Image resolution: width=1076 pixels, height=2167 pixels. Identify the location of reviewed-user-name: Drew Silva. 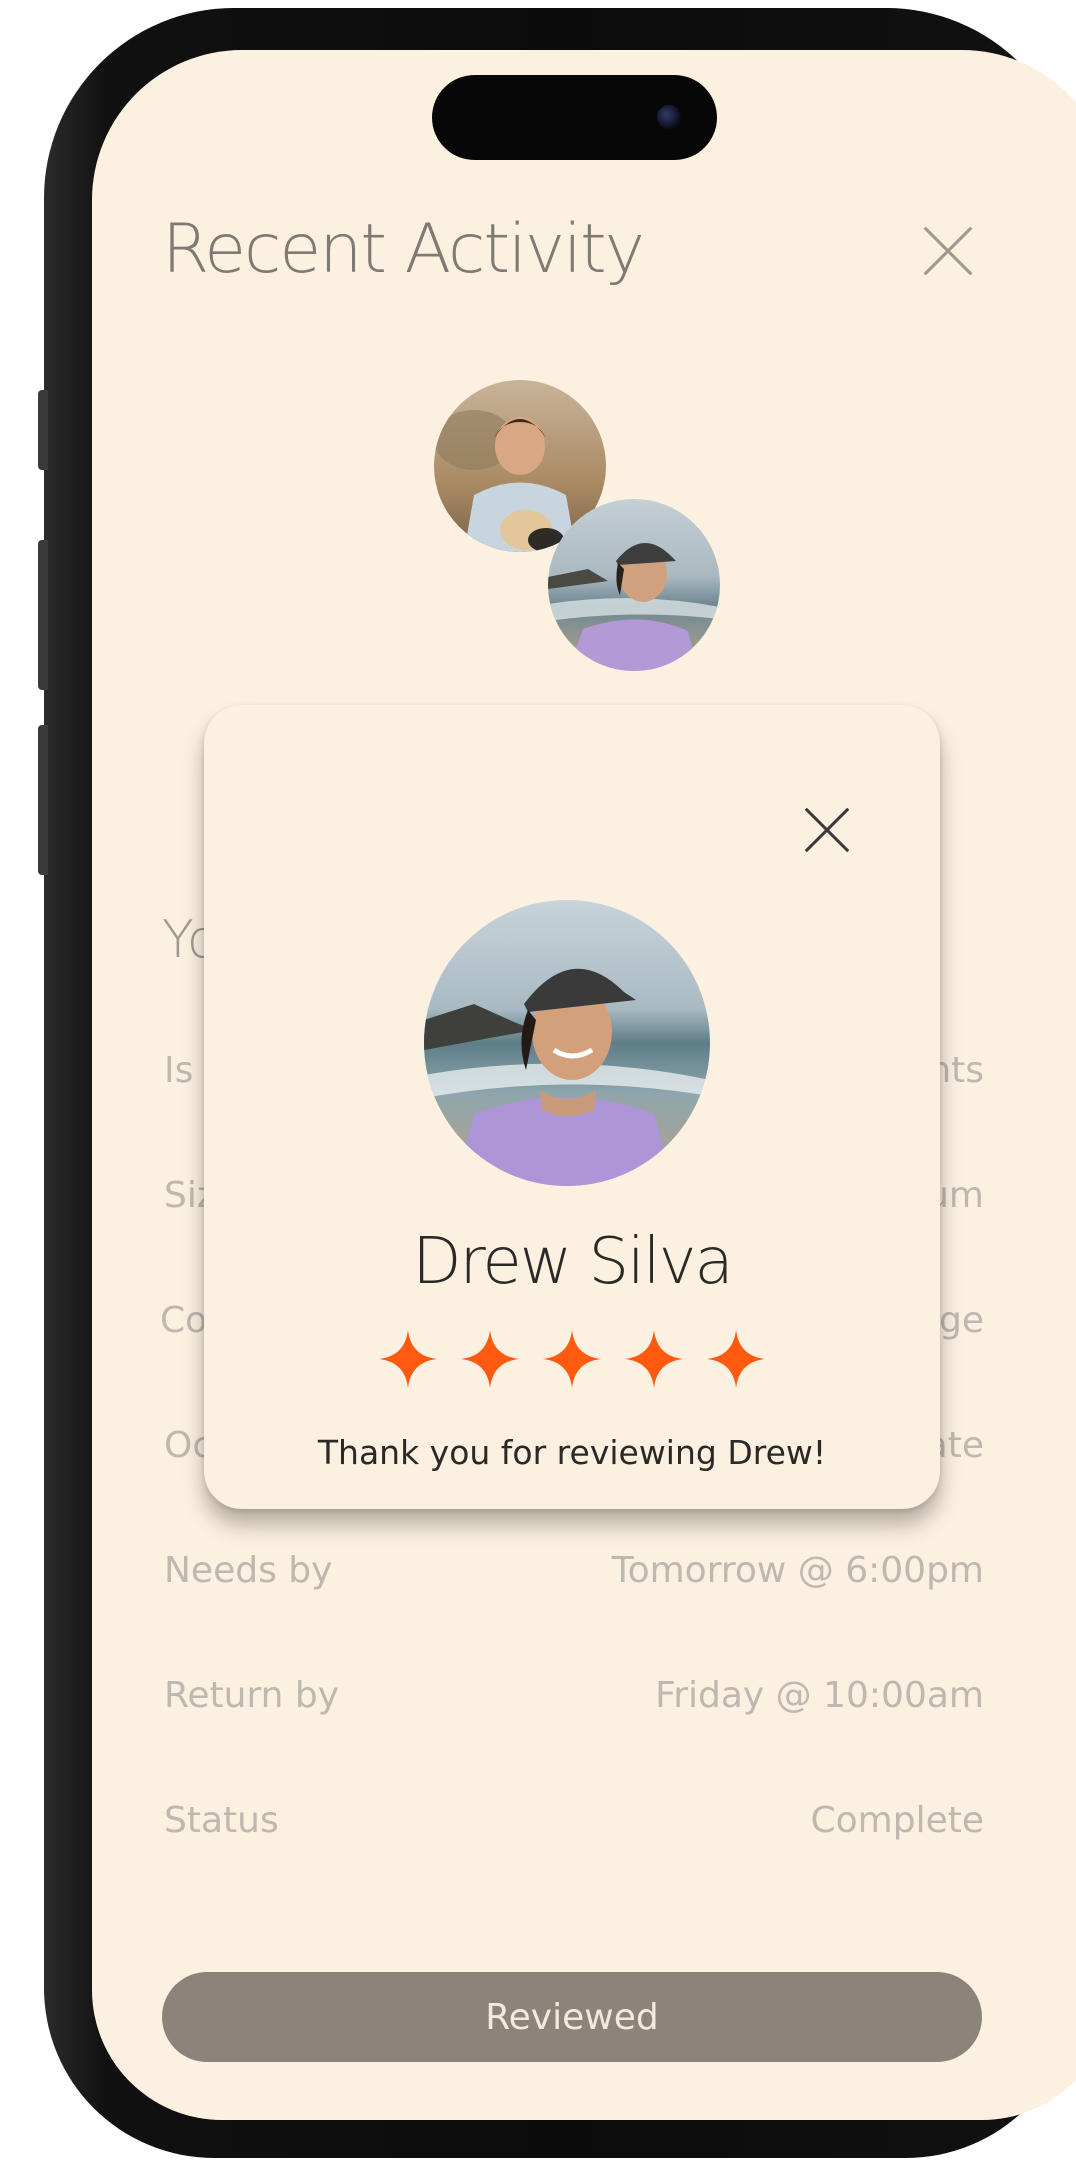
(573, 1262).